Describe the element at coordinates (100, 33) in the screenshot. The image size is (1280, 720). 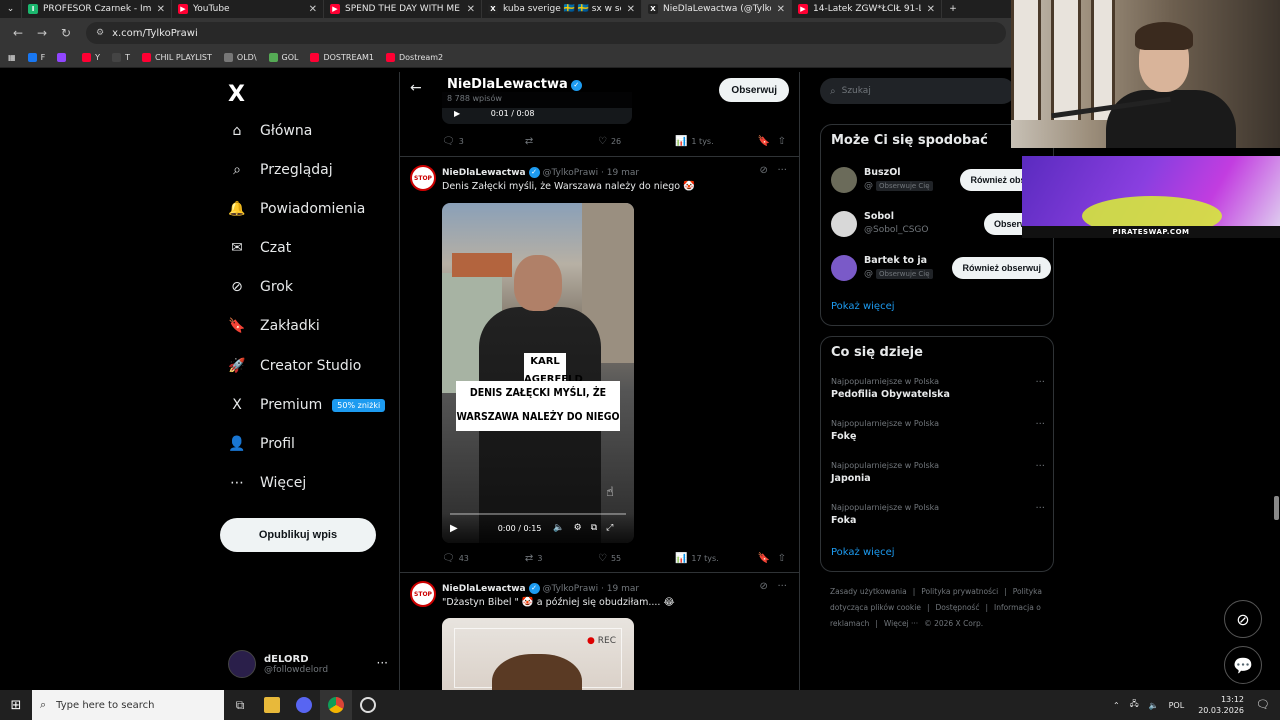
I see `site-info-icon: ⚙` at that location.